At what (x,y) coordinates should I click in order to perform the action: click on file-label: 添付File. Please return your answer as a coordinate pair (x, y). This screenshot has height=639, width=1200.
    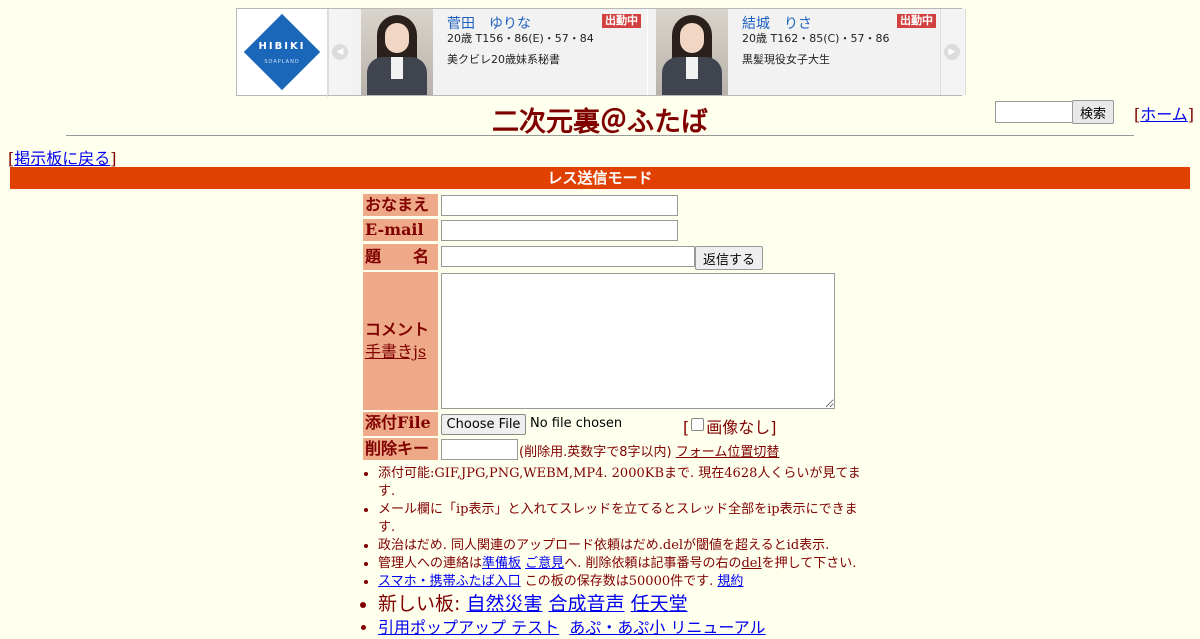
    Looking at the image, I should click on (400, 424).